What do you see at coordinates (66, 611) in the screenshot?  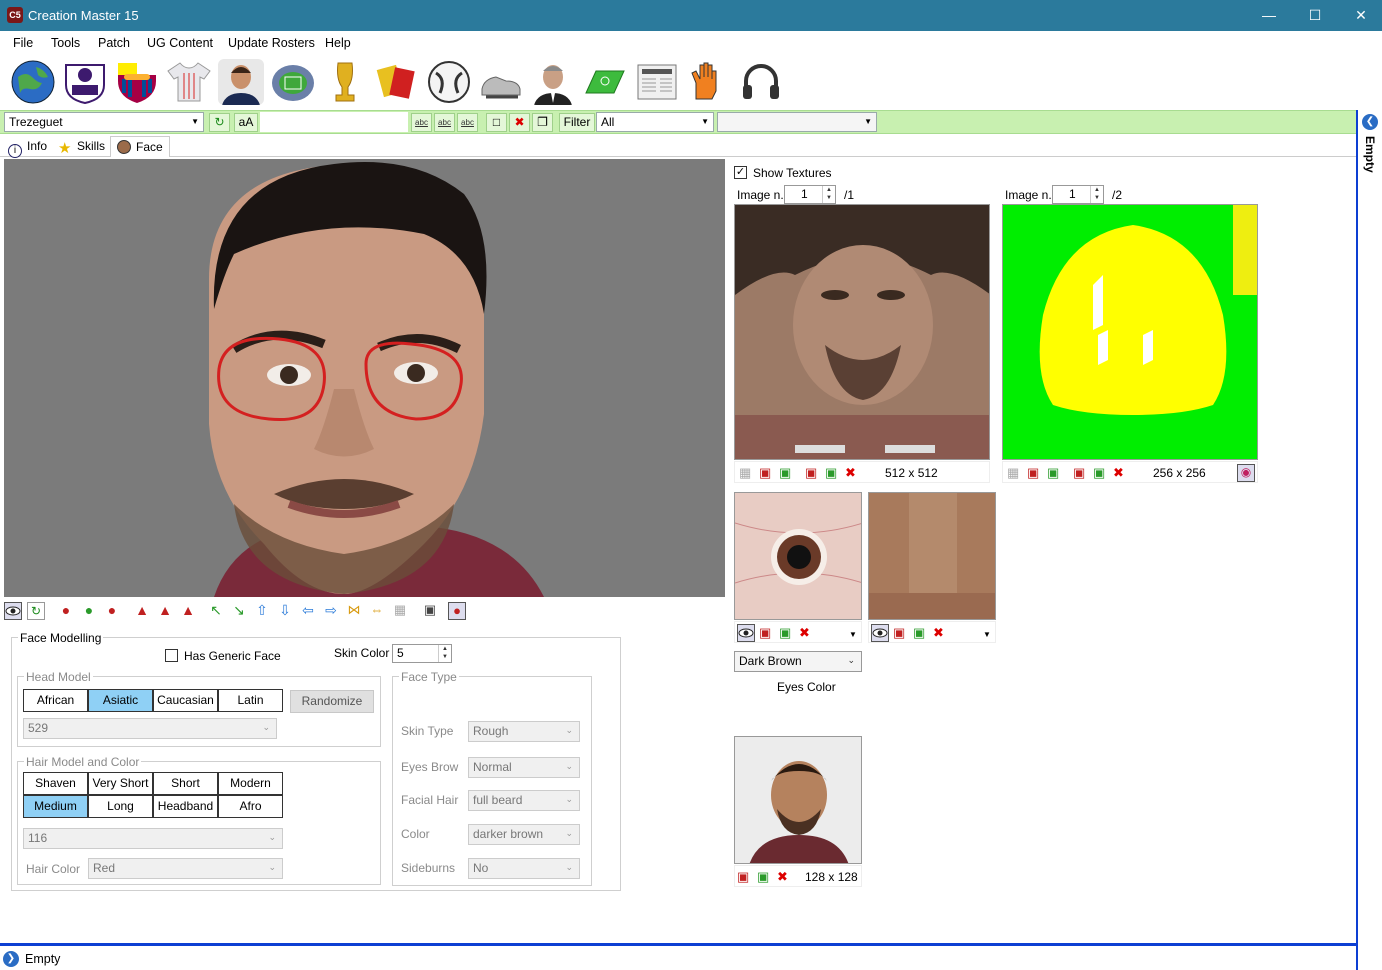 I see `head-red-icon: ●` at bounding box center [66, 611].